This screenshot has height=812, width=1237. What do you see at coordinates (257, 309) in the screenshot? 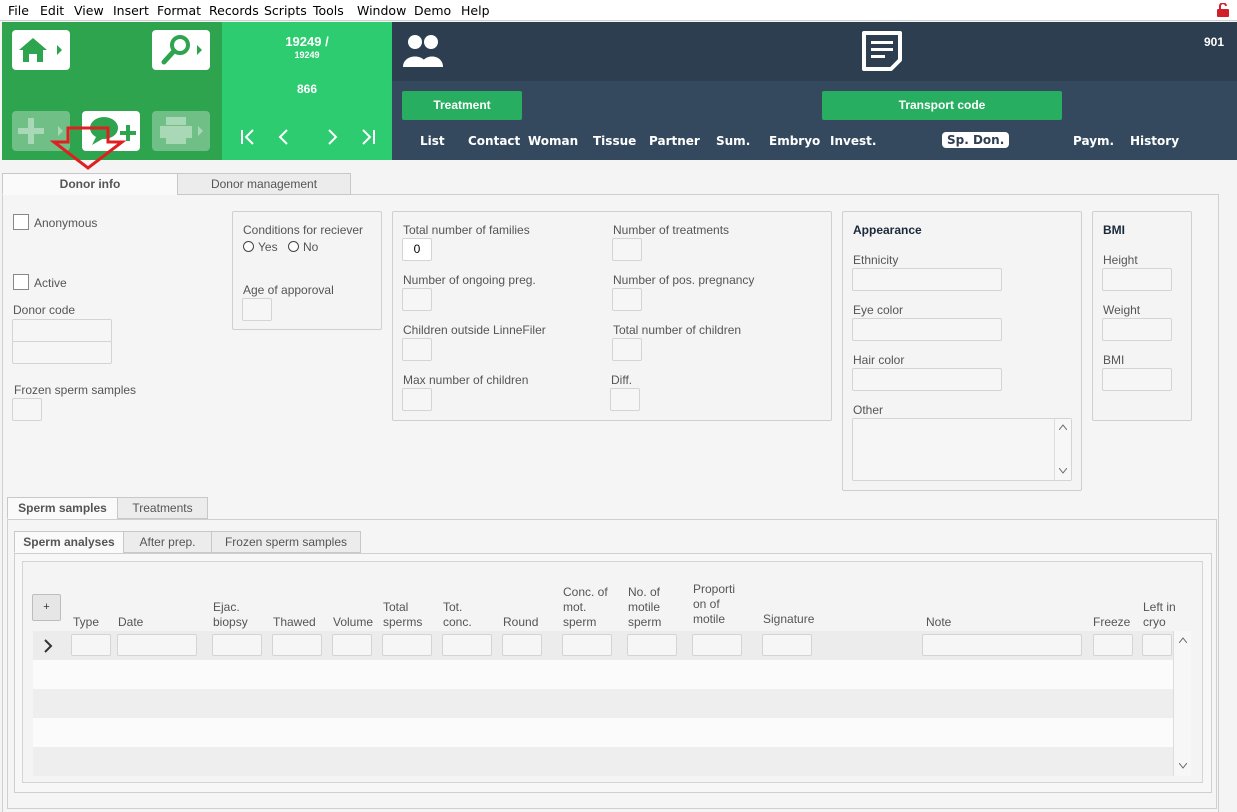
I see `age-approval-field` at bounding box center [257, 309].